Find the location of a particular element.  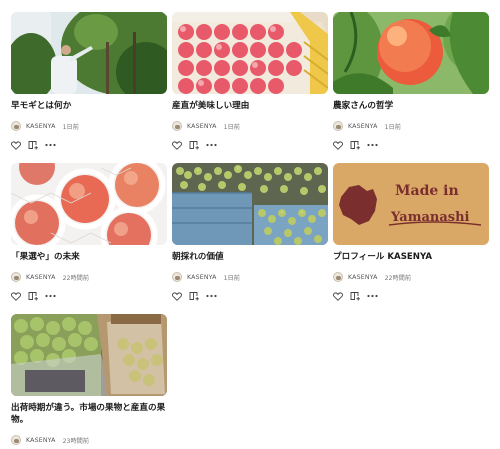

made-in-yamanashi-logo: Made in Yamanashi is located at coordinates (411, 204).